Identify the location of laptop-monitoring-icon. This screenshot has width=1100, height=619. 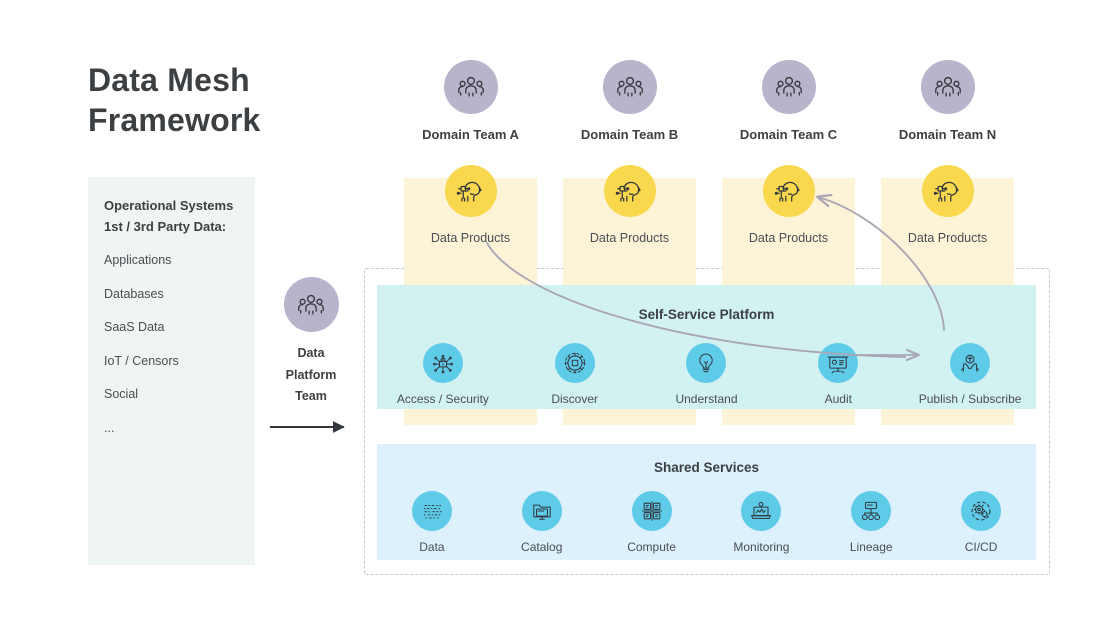
(761, 510).